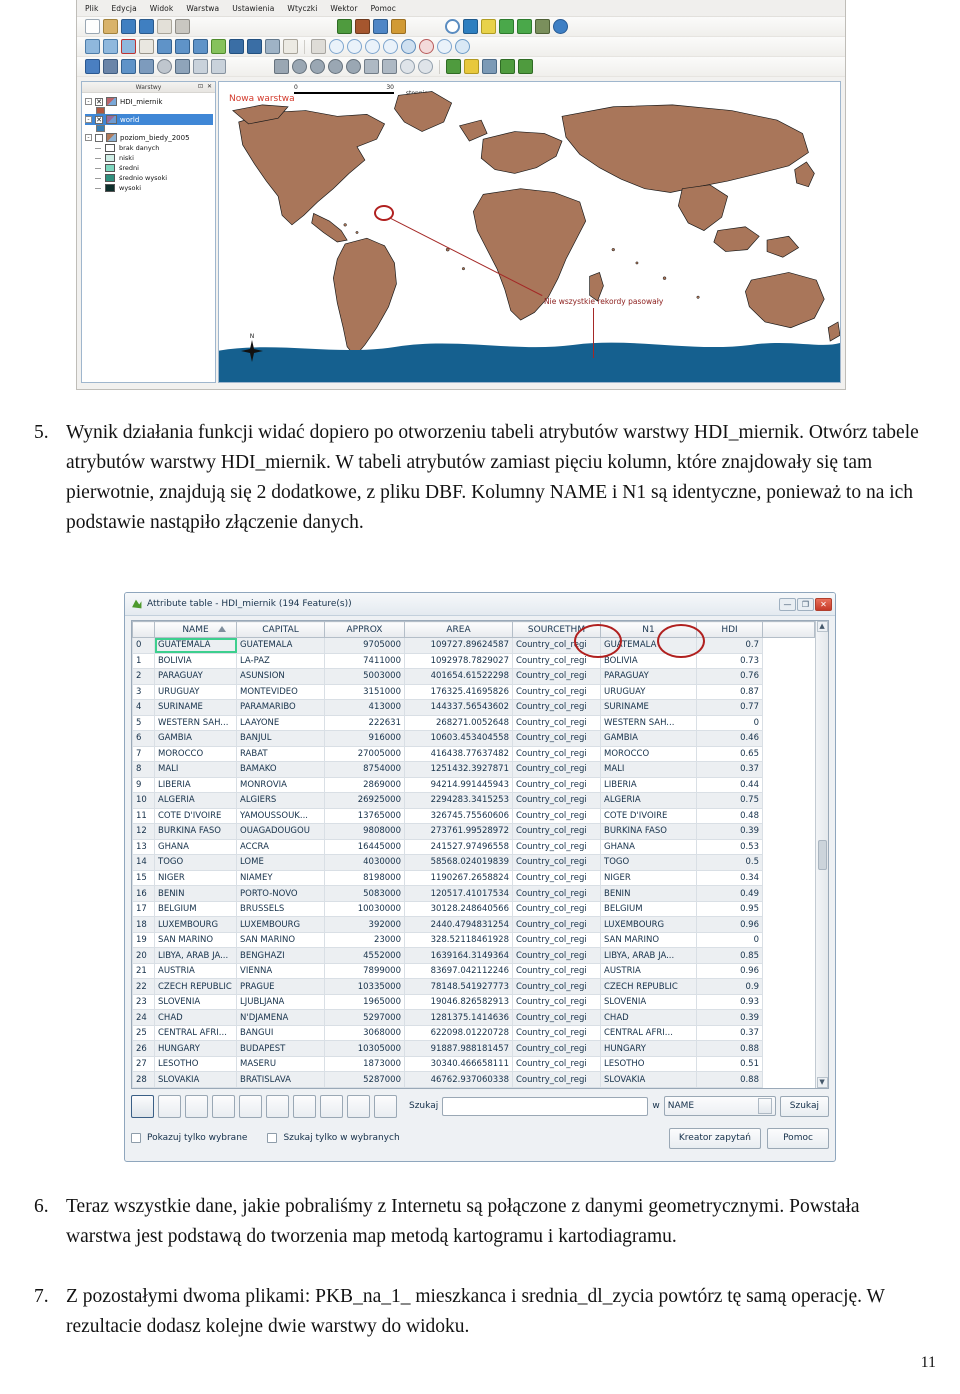  Describe the element at coordinates (280, 1048) in the screenshot. I see `cell-capital: BUDAPEST` at that location.